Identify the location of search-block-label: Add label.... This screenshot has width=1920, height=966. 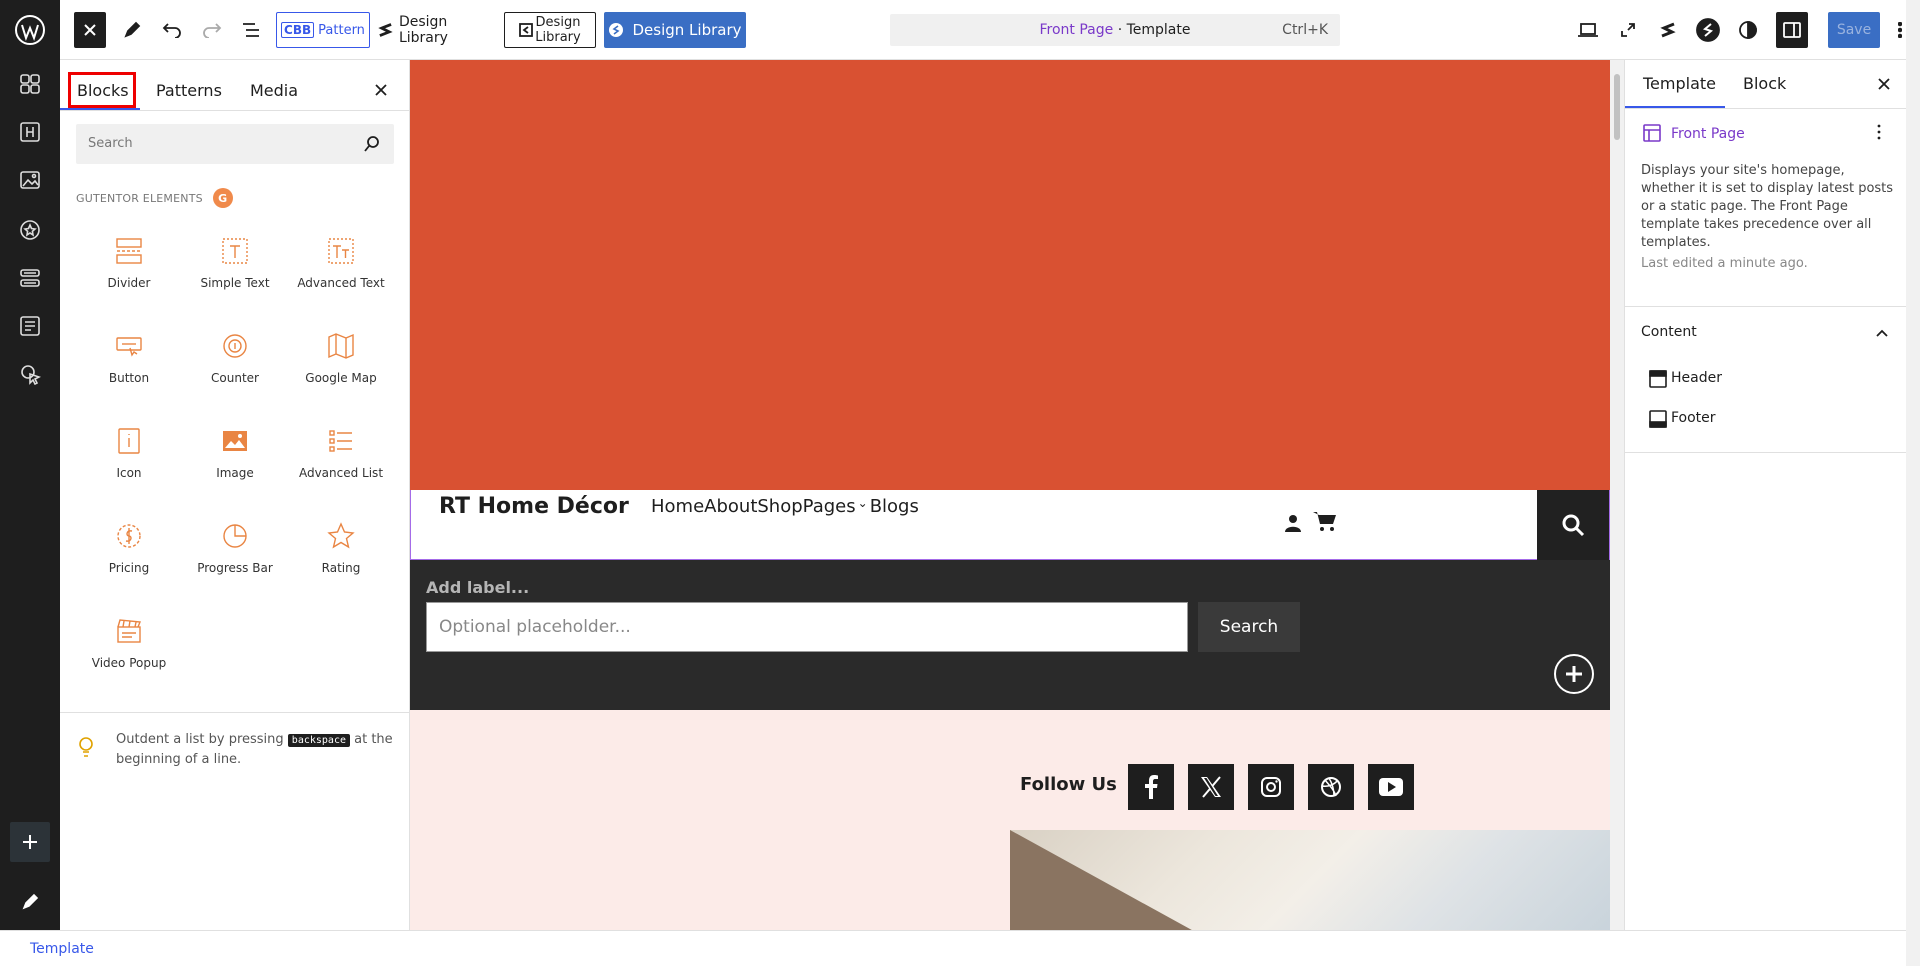
(477, 587).